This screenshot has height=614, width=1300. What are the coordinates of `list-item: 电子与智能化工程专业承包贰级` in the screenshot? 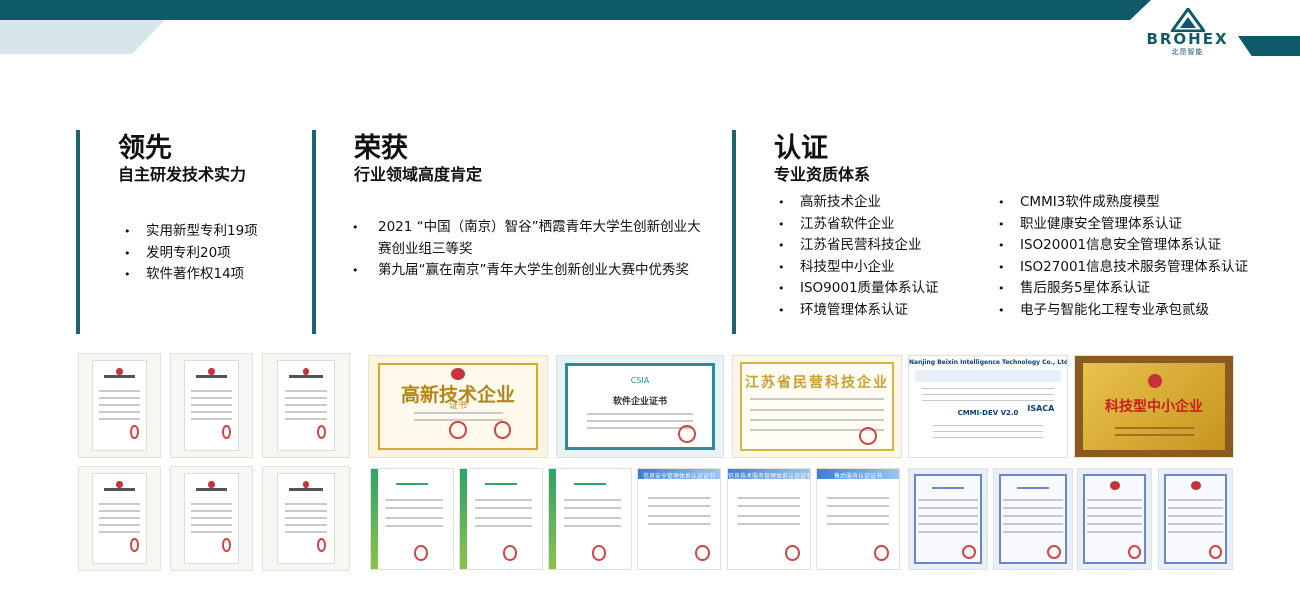 It's located at (1123, 311).